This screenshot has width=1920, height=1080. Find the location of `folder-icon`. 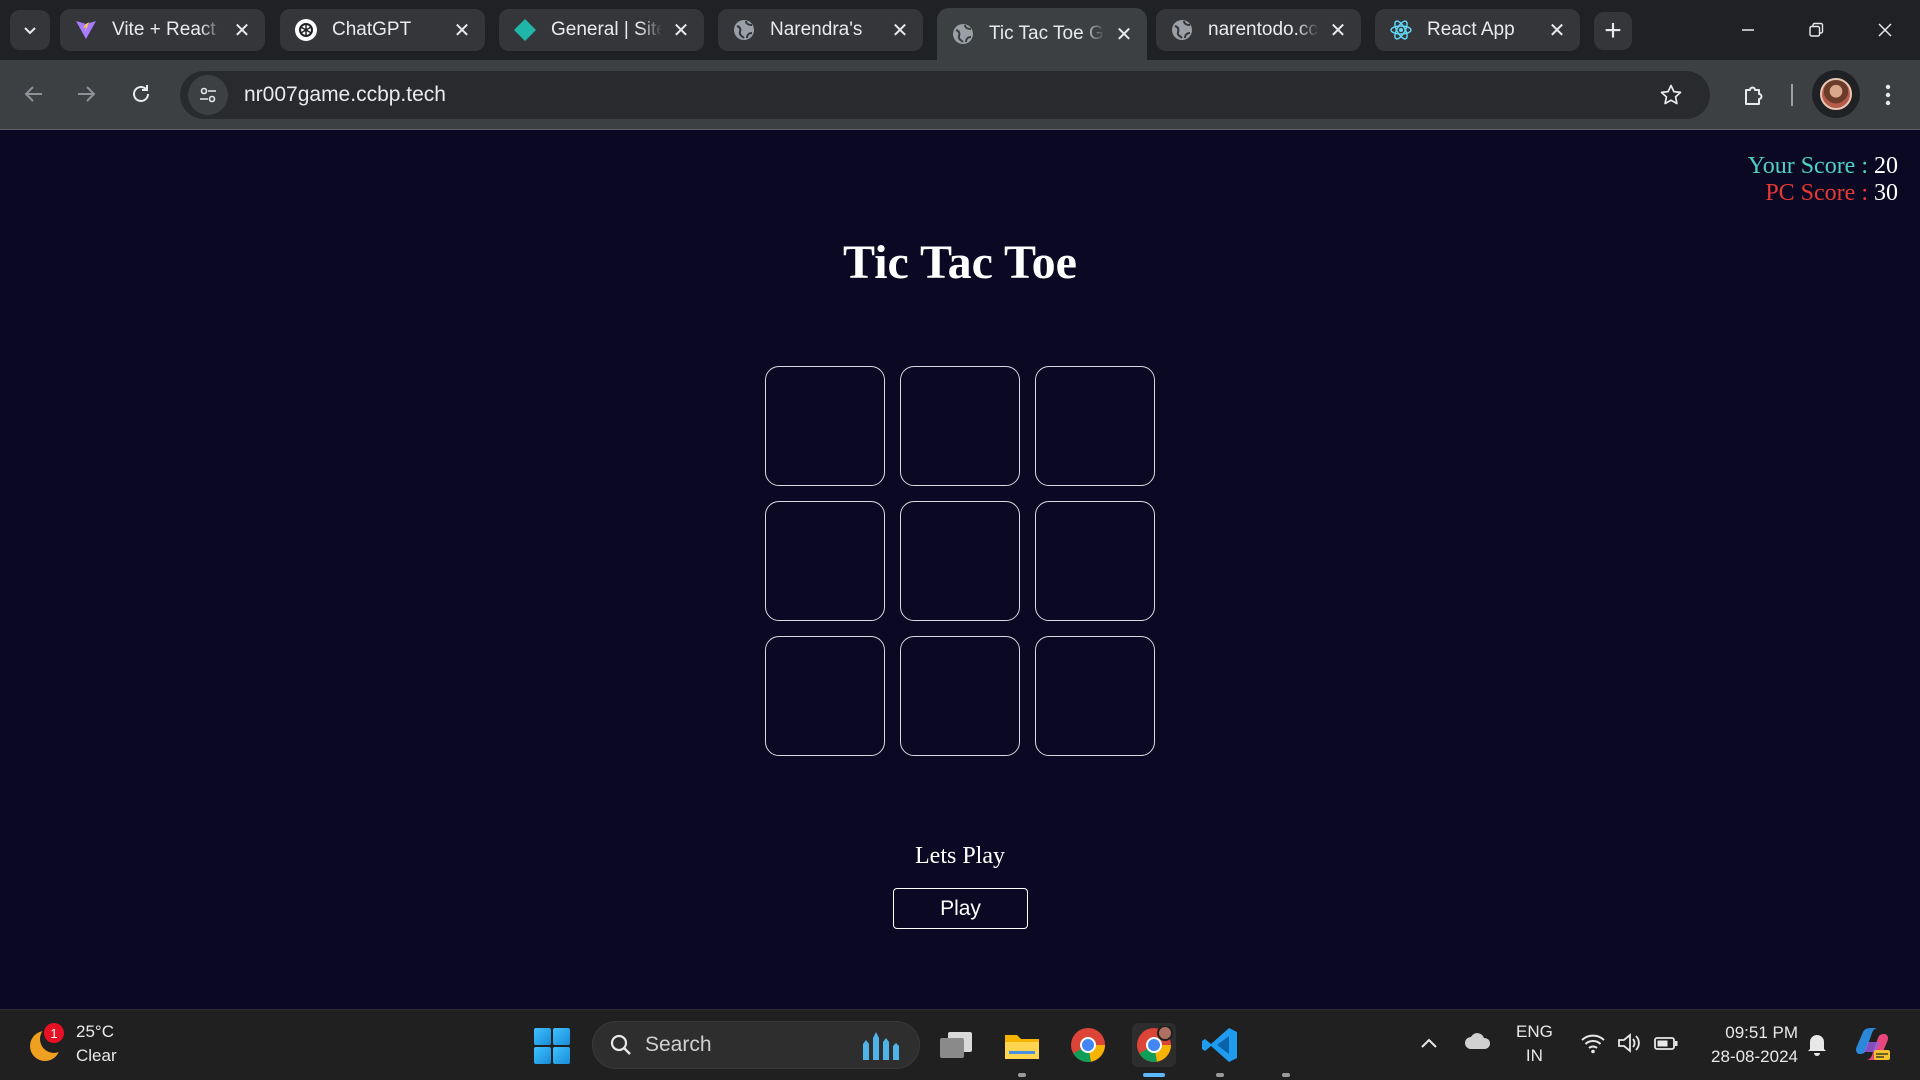

folder-icon is located at coordinates (1022, 1047).